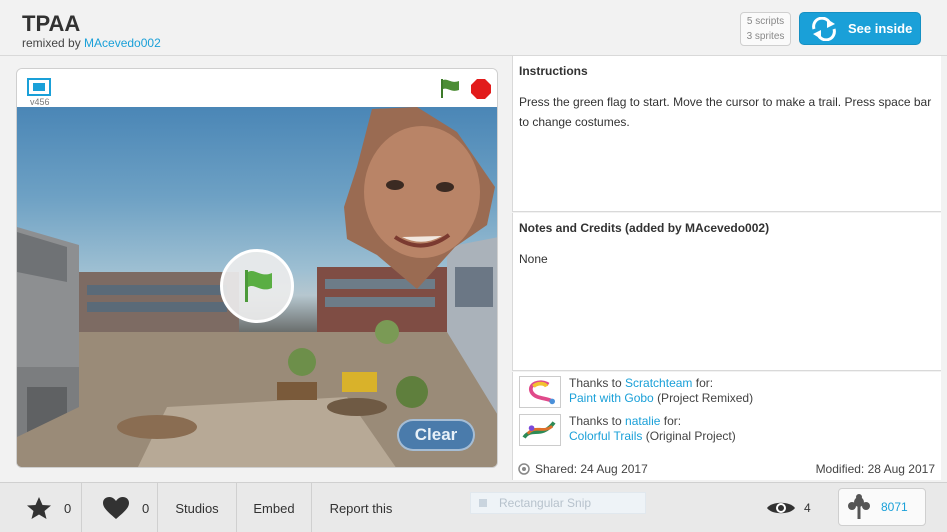  I want to click on see-inside-button: See inside, so click(860, 28).